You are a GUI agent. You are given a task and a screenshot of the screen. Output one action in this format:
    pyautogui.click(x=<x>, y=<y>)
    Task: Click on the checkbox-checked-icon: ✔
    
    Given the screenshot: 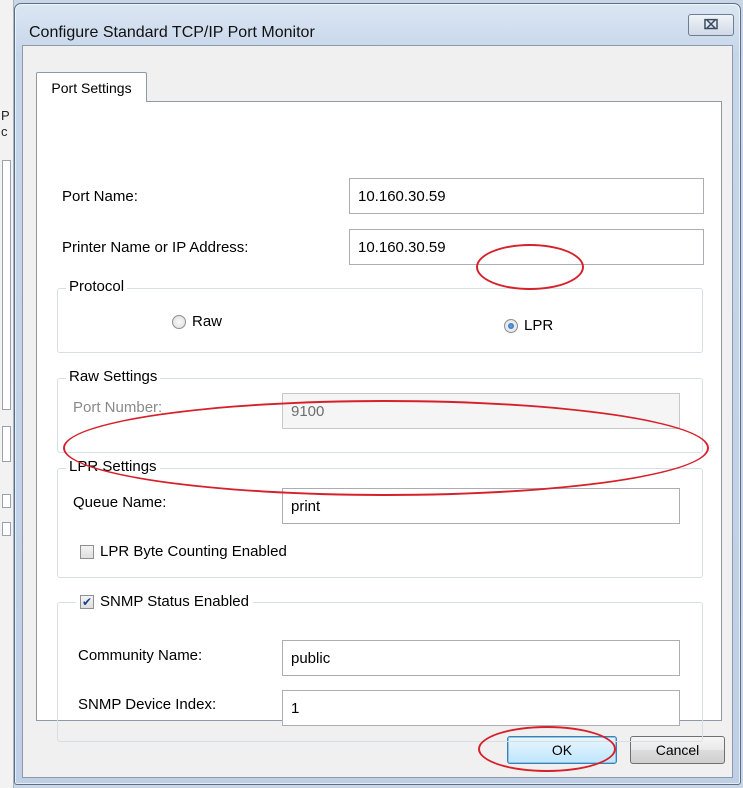 What is the action you would take?
    pyautogui.click(x=87, y=601)
    